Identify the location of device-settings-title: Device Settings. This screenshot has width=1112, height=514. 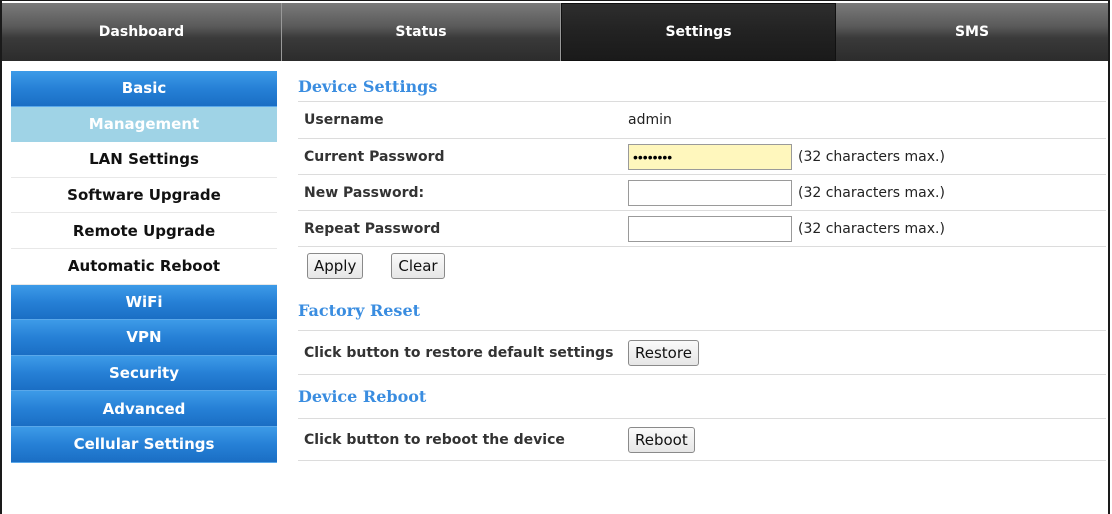
(368, 86).